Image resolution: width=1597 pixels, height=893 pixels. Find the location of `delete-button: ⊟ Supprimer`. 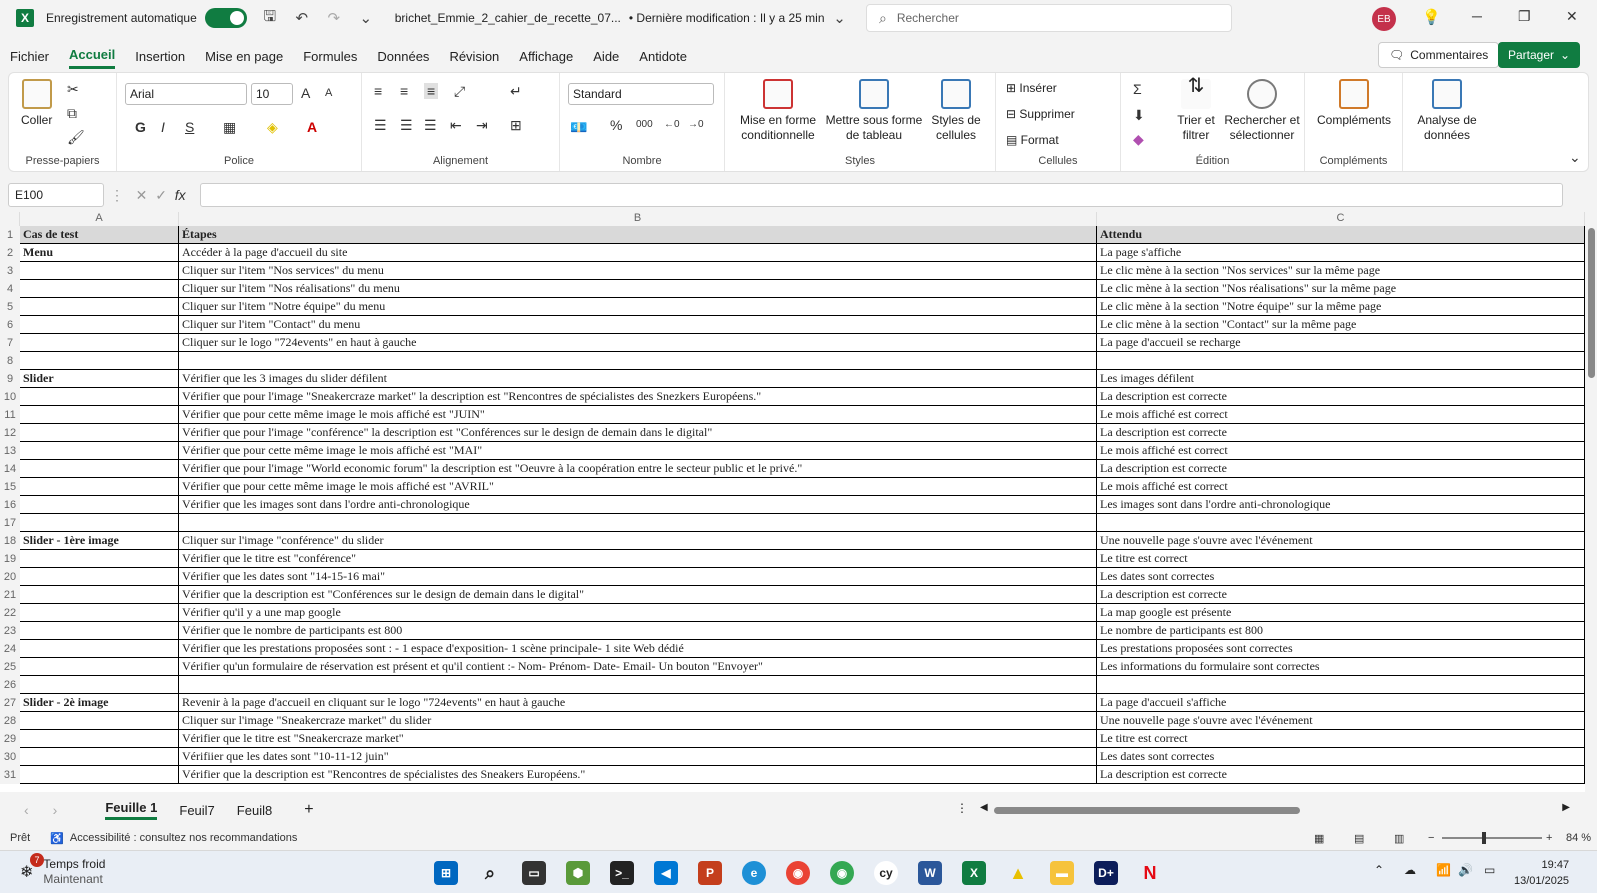

delete-button: ⊟ Supprimer is located at coordinates (1040, 114).